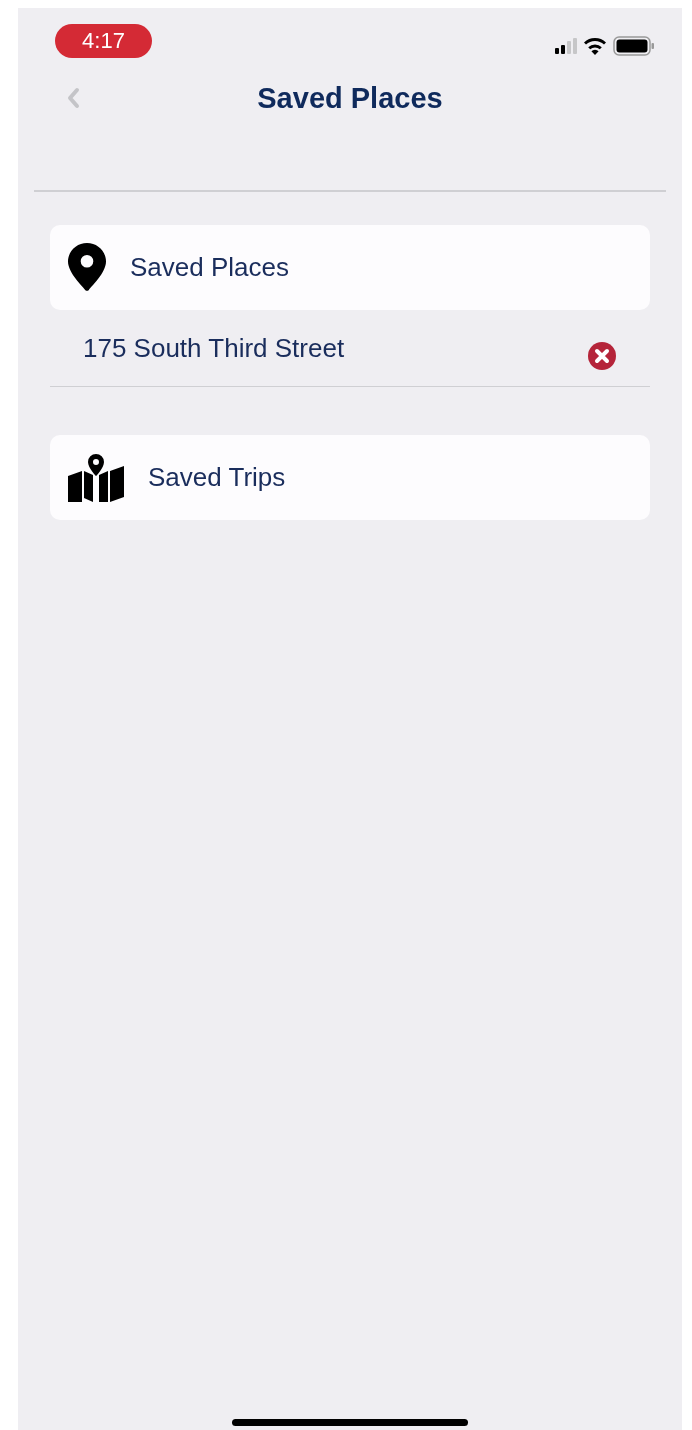  What do you see at coordinates (595, 46) in the screenshot?
I see `wifi-icon` at bounding box center [595, 46].